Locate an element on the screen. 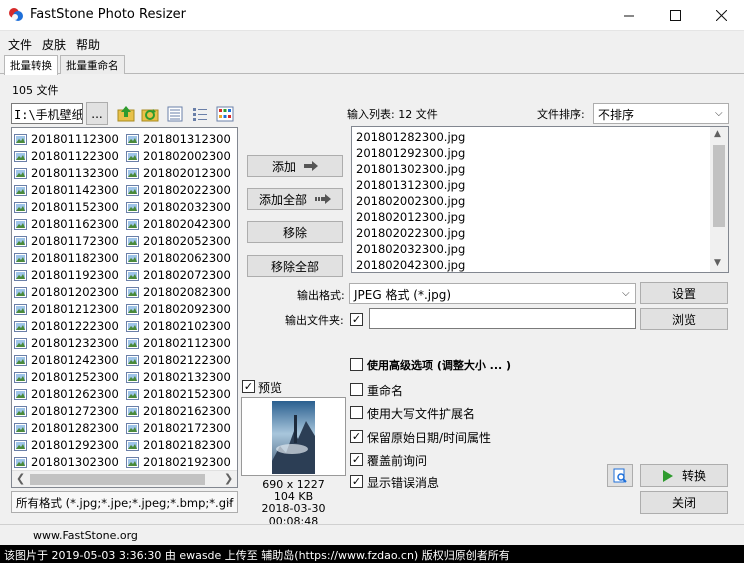 Image resolution: width=744 pixels, height=563 pixels. source-file-item: 201802082300 is located at coordinates (178, 291).